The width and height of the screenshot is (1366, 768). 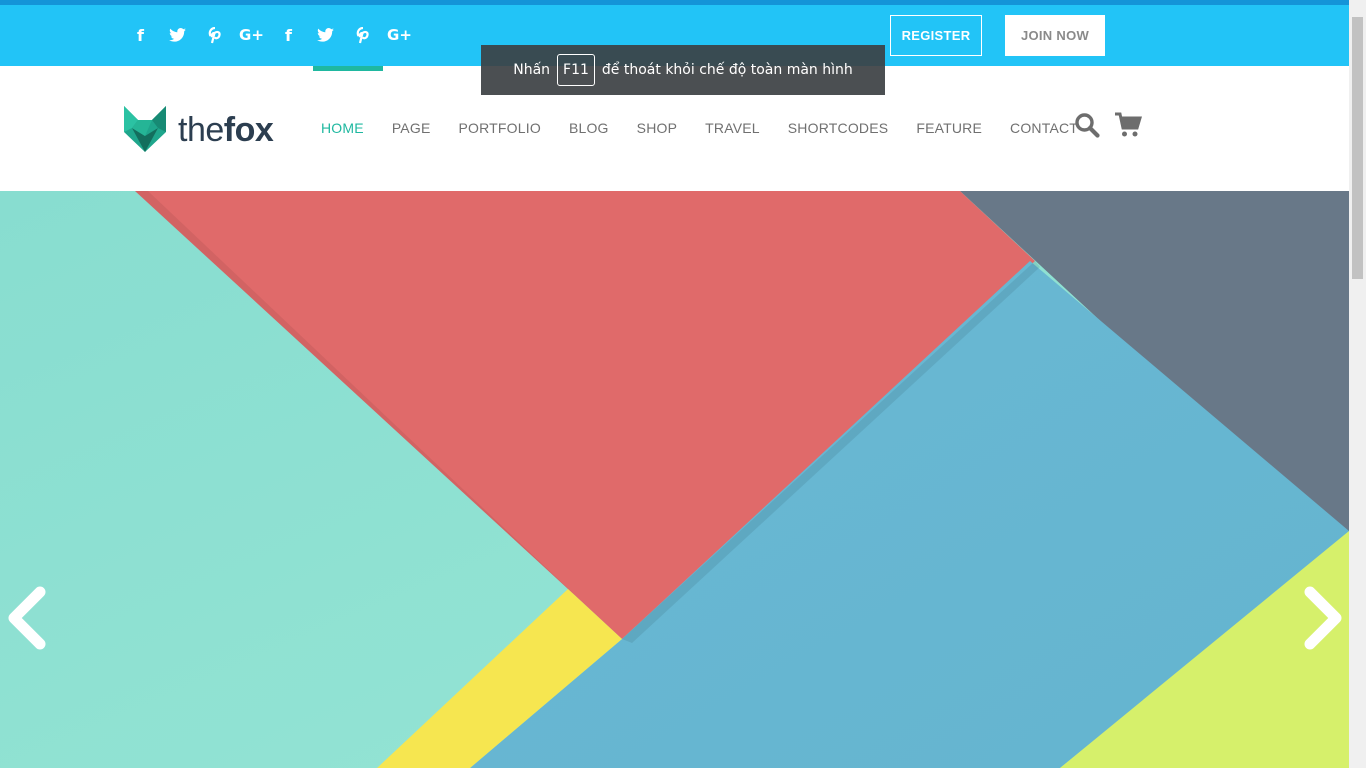 What do you see at coordinates (732, 128) in the screenshot?
I see `nav-item-travel: TRAVEL` at bounding box center [732, 128].